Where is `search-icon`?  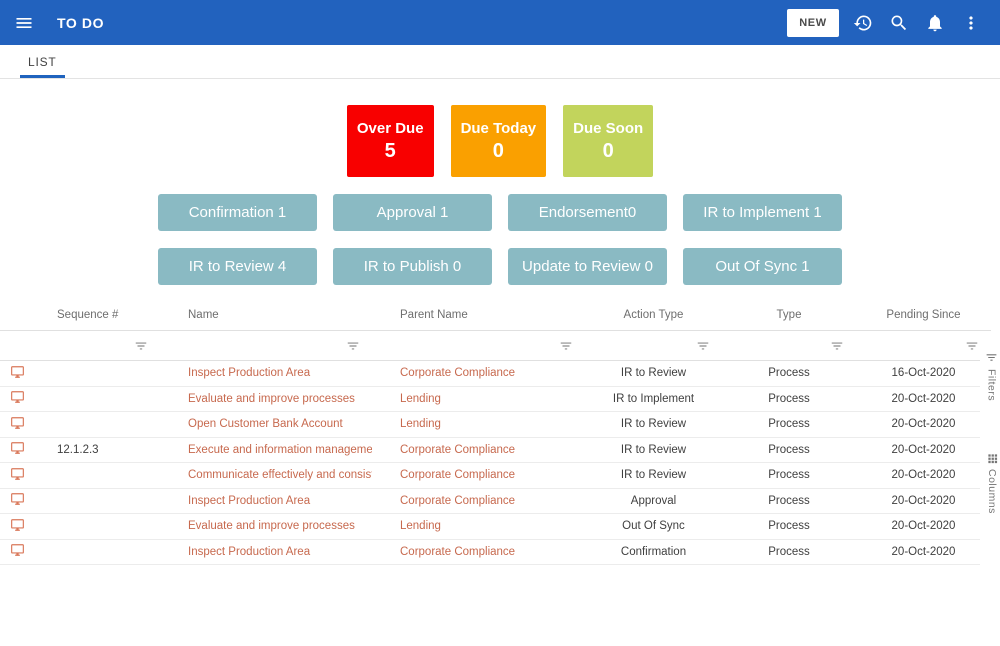
search-icon is located at coordinates (899, 23).